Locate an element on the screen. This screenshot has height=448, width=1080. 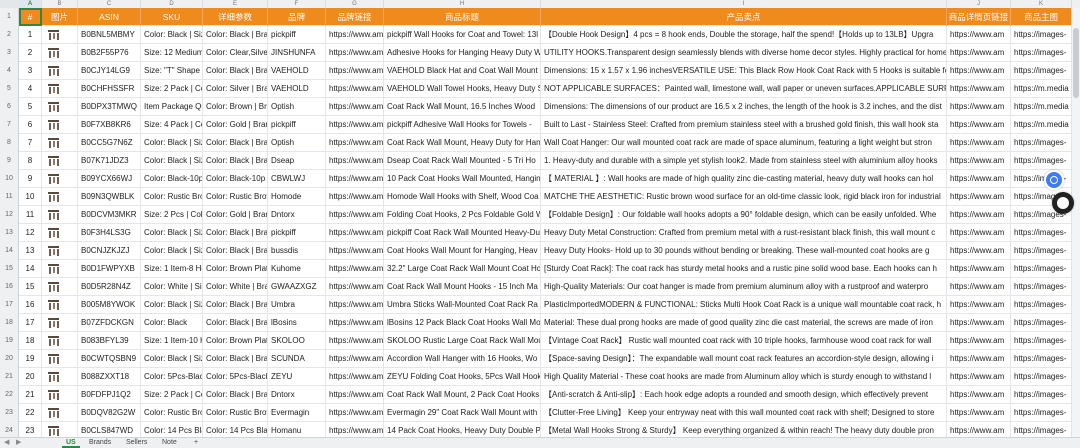
cell-title: Umbra Sticks Wall-Mounted Coat Rack Ra is located at coordinates (462, 305).